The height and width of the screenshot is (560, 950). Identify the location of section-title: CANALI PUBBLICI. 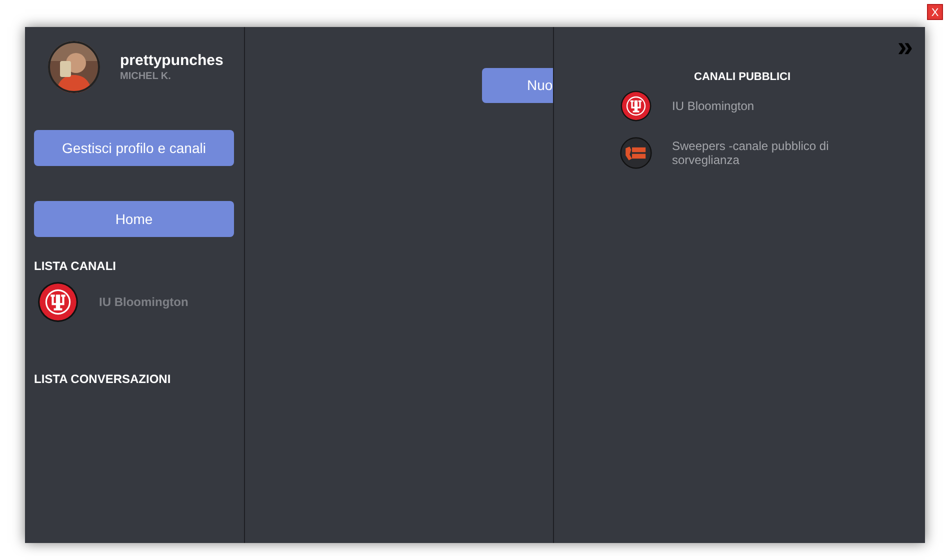
(743, 77).